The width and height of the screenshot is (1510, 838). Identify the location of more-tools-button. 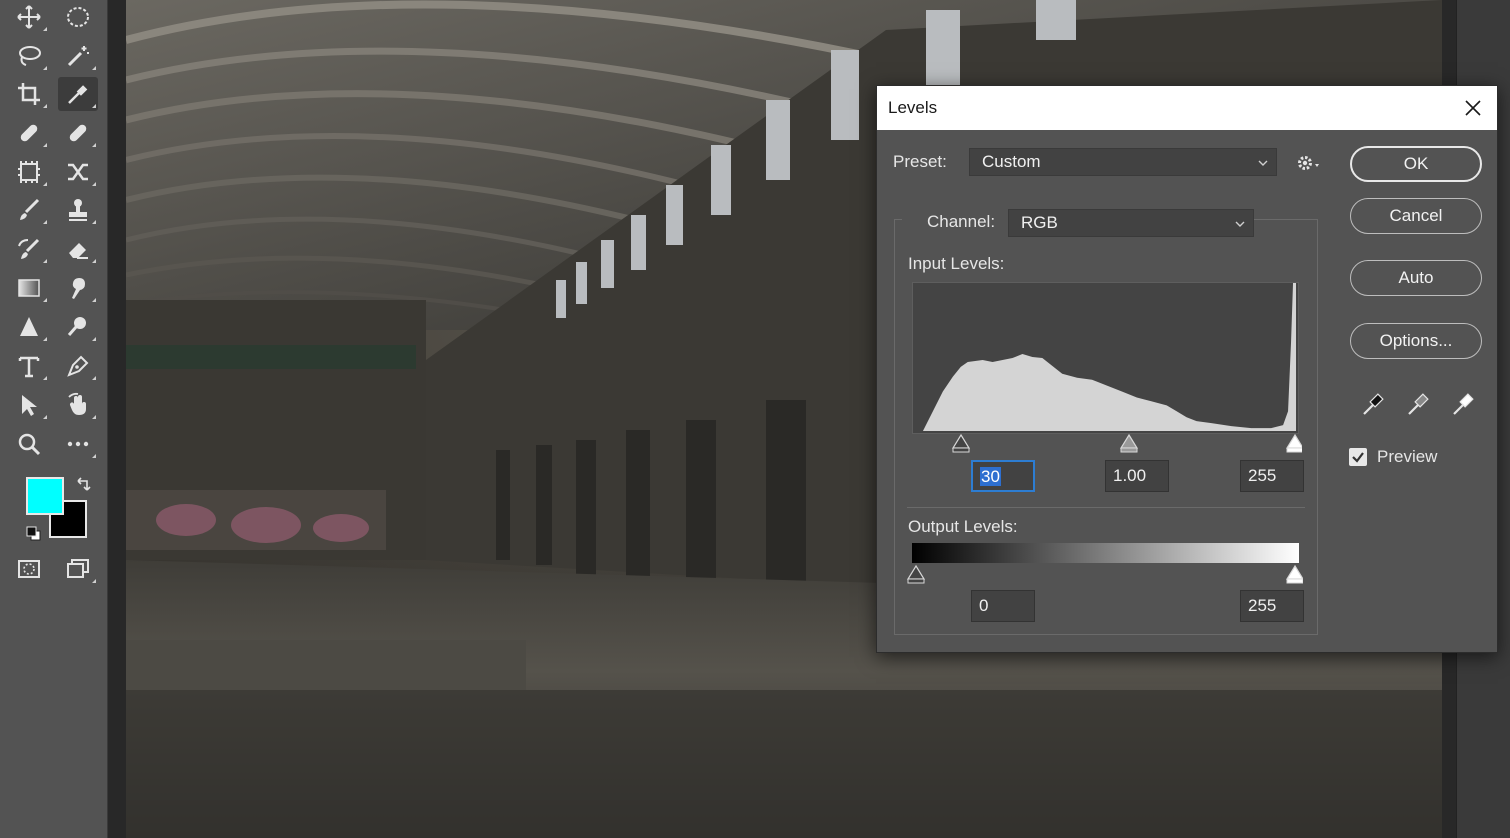
(78, 444).